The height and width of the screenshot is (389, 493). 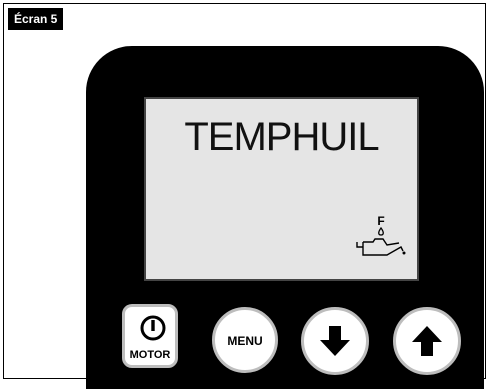 I want to click on lcd-text: TEMPHUIL, so click(x=281, y=137).